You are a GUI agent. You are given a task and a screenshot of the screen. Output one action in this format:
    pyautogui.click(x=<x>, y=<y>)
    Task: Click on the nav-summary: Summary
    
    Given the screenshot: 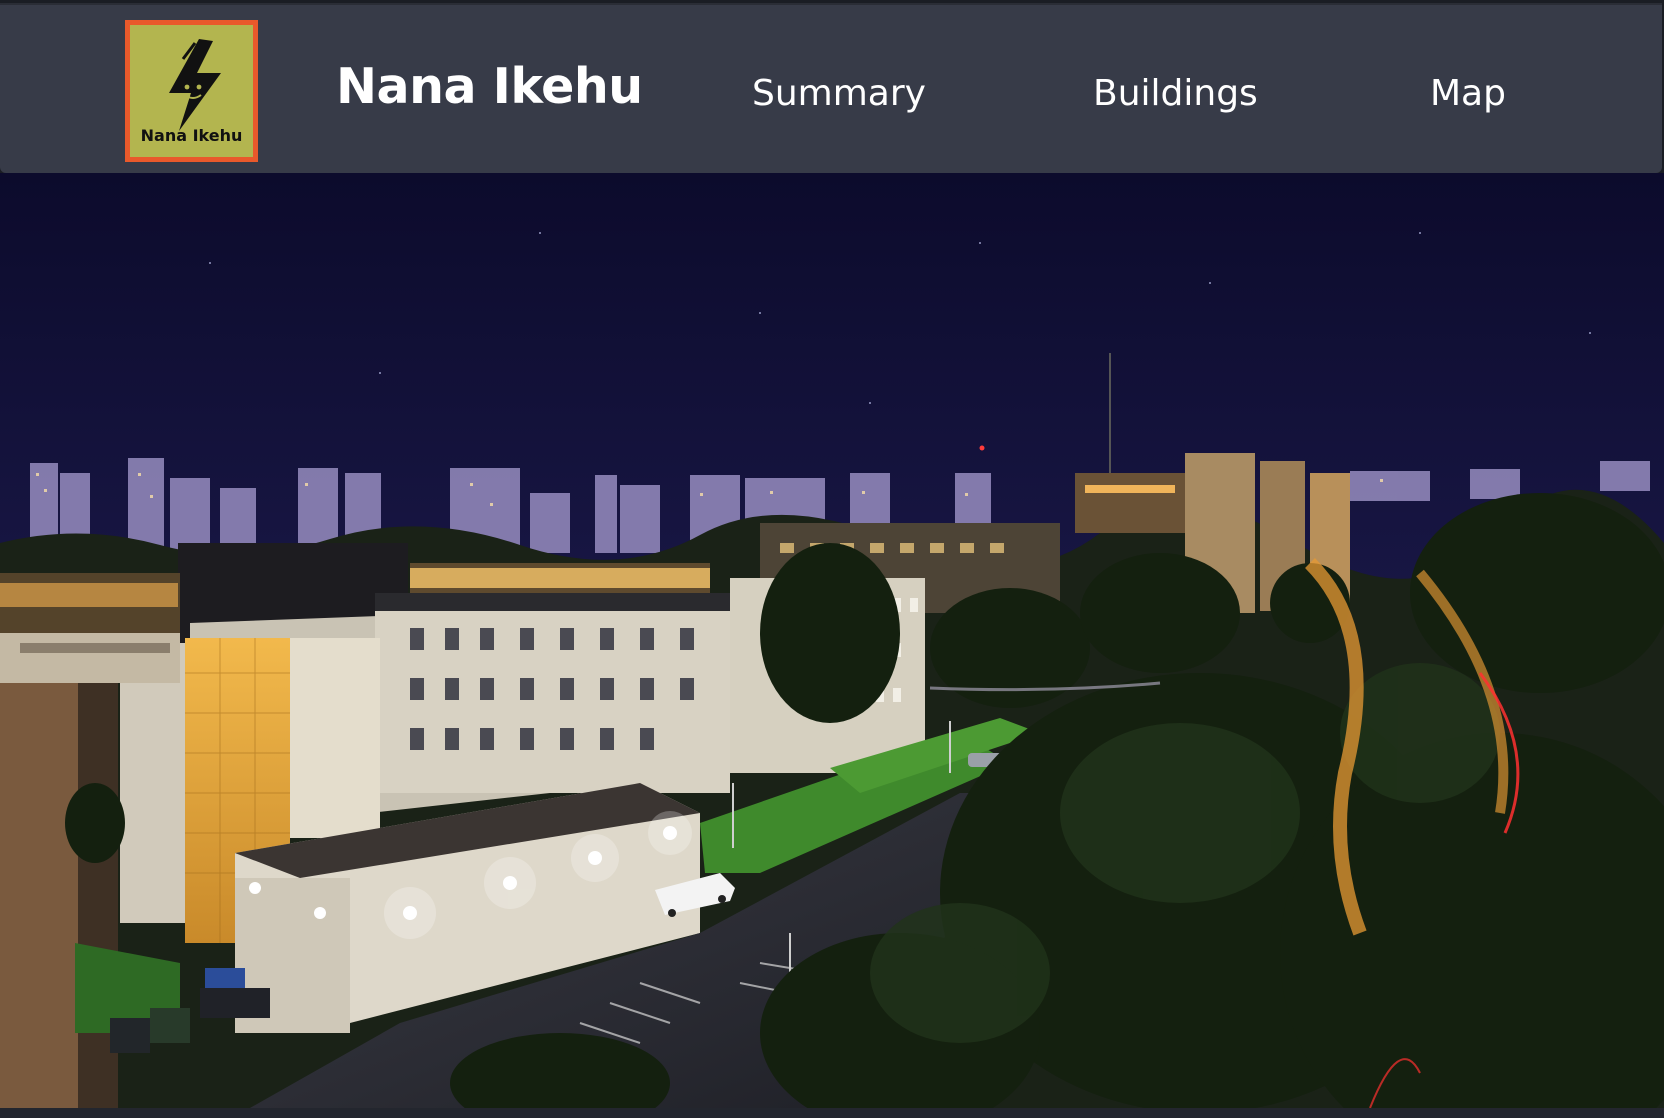 What is the action you would take?
    pyautogui.click(x=839, y=93)
    